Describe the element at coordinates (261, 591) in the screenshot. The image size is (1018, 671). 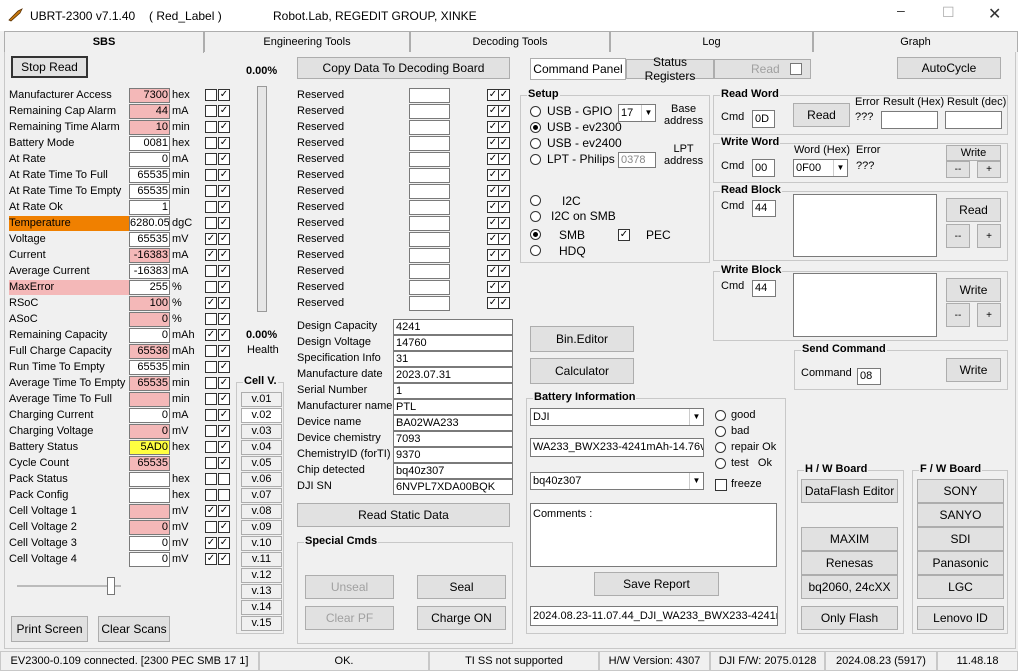
I see `cell-voltage-button: v.13` at that location.